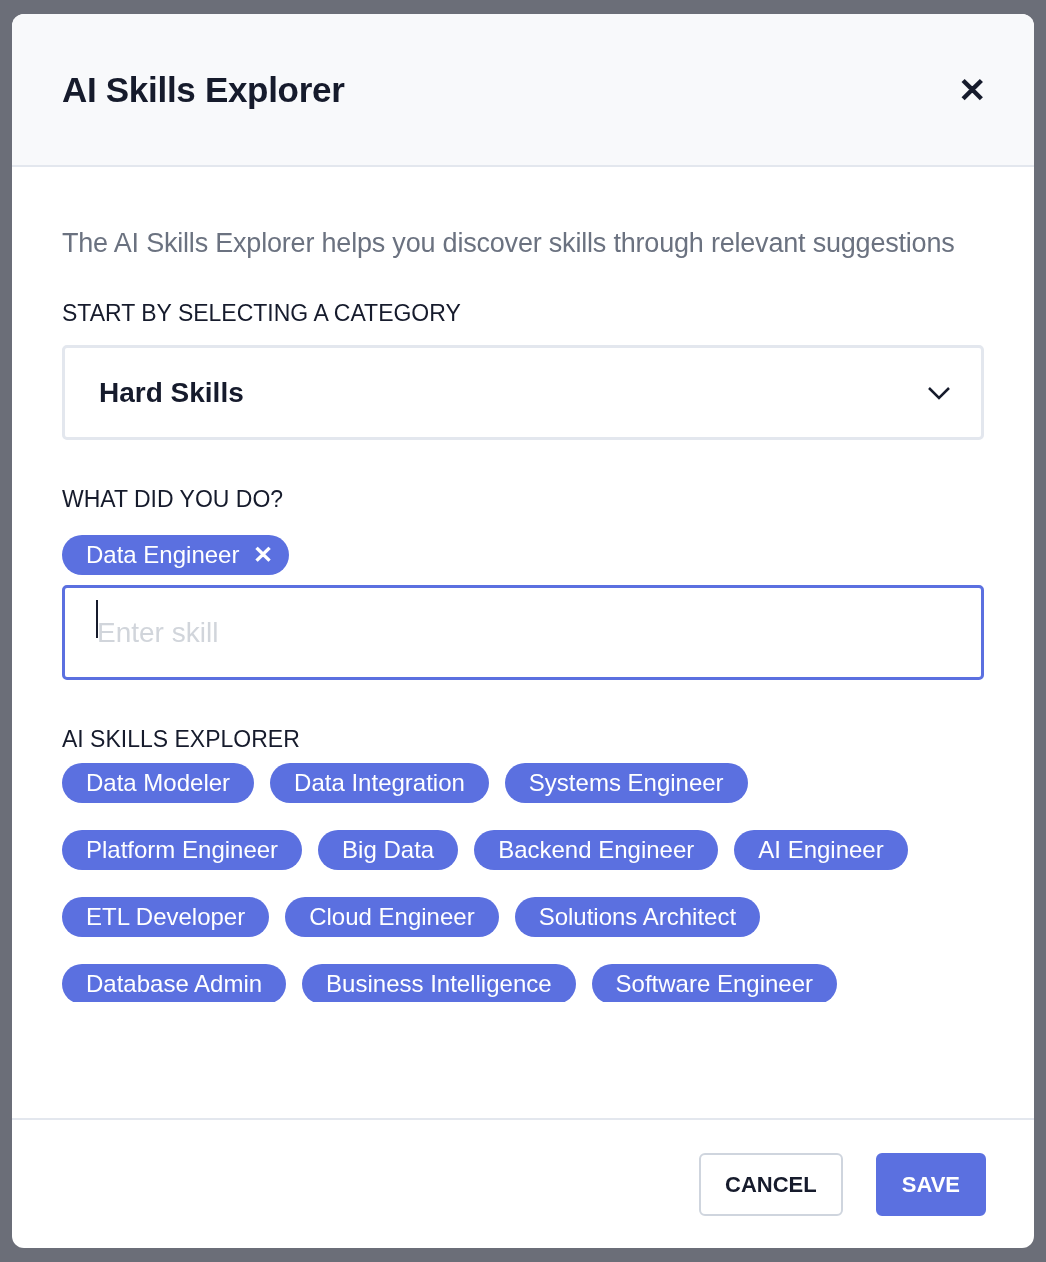  What do you see at coordinates (972, 89) in the screenshot?
I see `close-button: ✕` at bounding box center [972, 89].